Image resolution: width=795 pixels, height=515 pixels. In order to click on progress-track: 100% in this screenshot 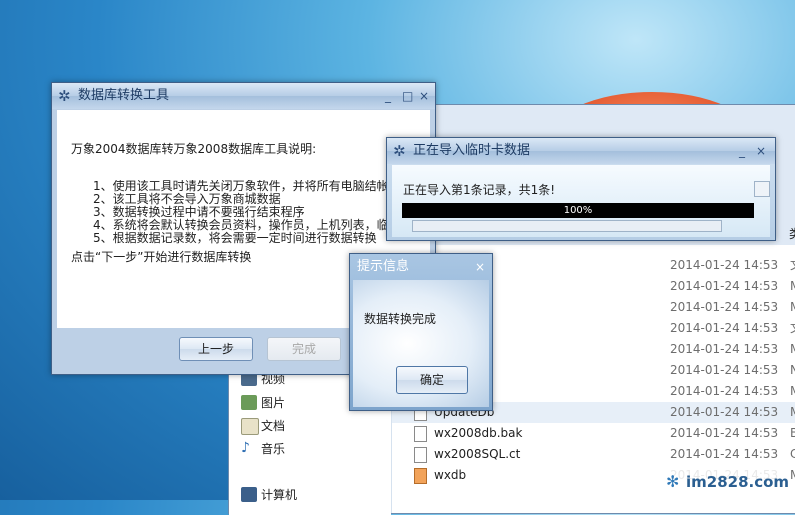, I will do `click(578, 210)`.